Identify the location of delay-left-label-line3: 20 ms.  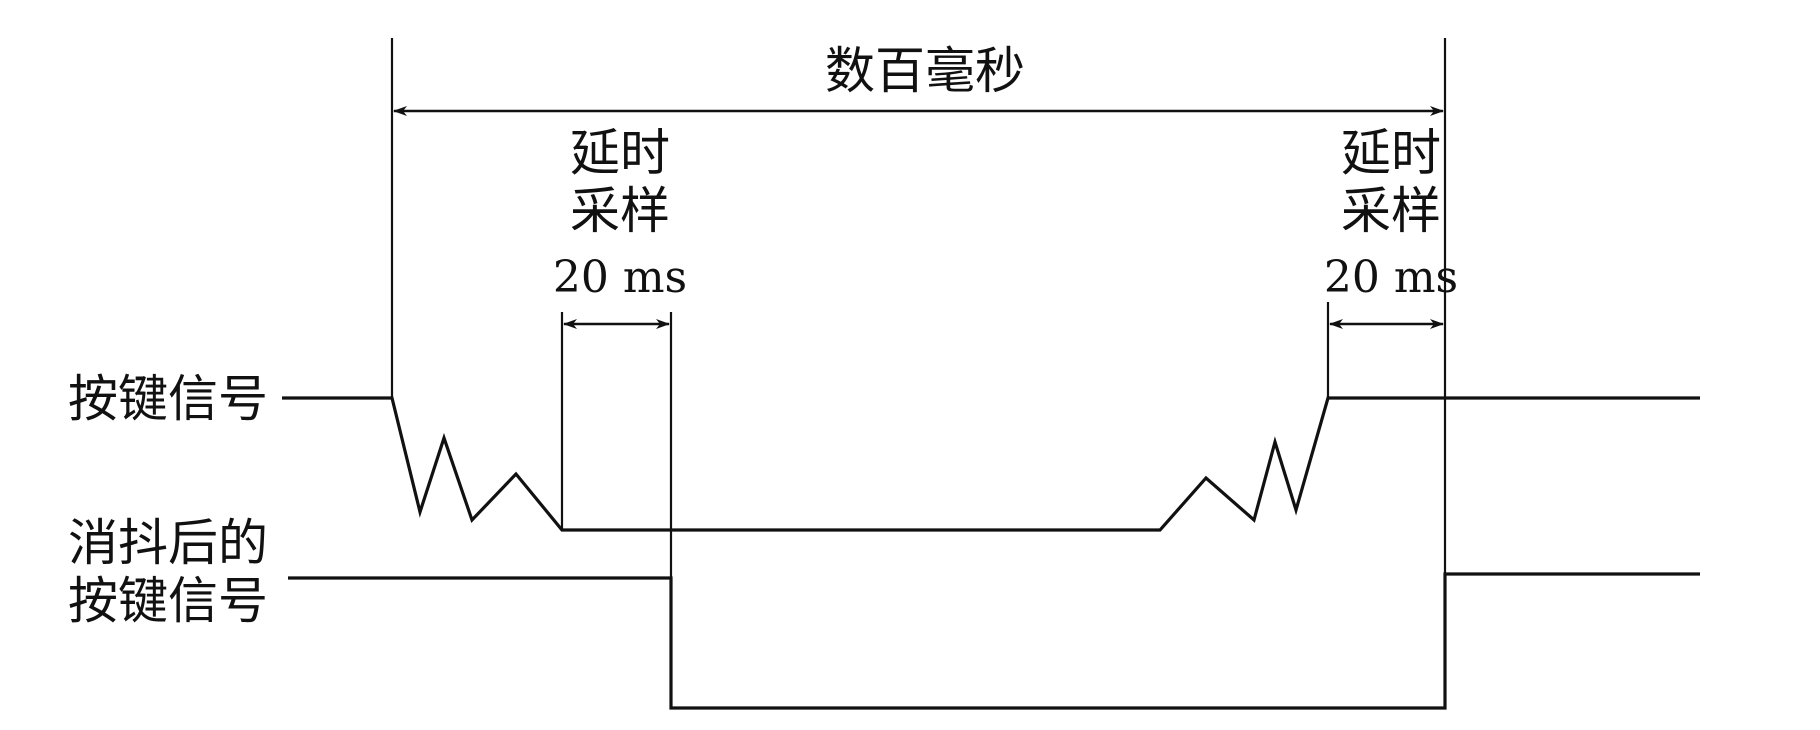
(620, 277).